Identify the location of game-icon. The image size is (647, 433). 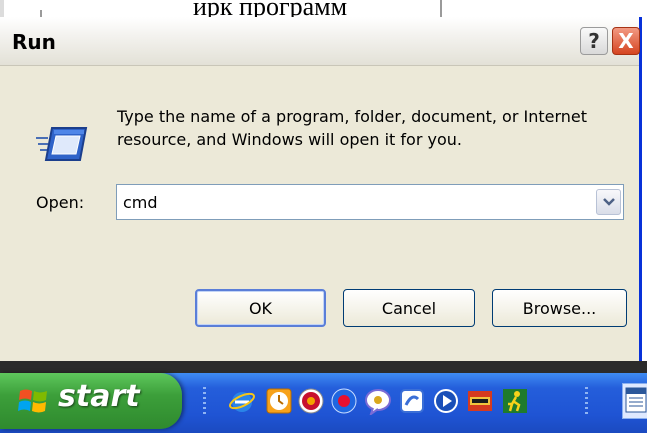
(480, 401).